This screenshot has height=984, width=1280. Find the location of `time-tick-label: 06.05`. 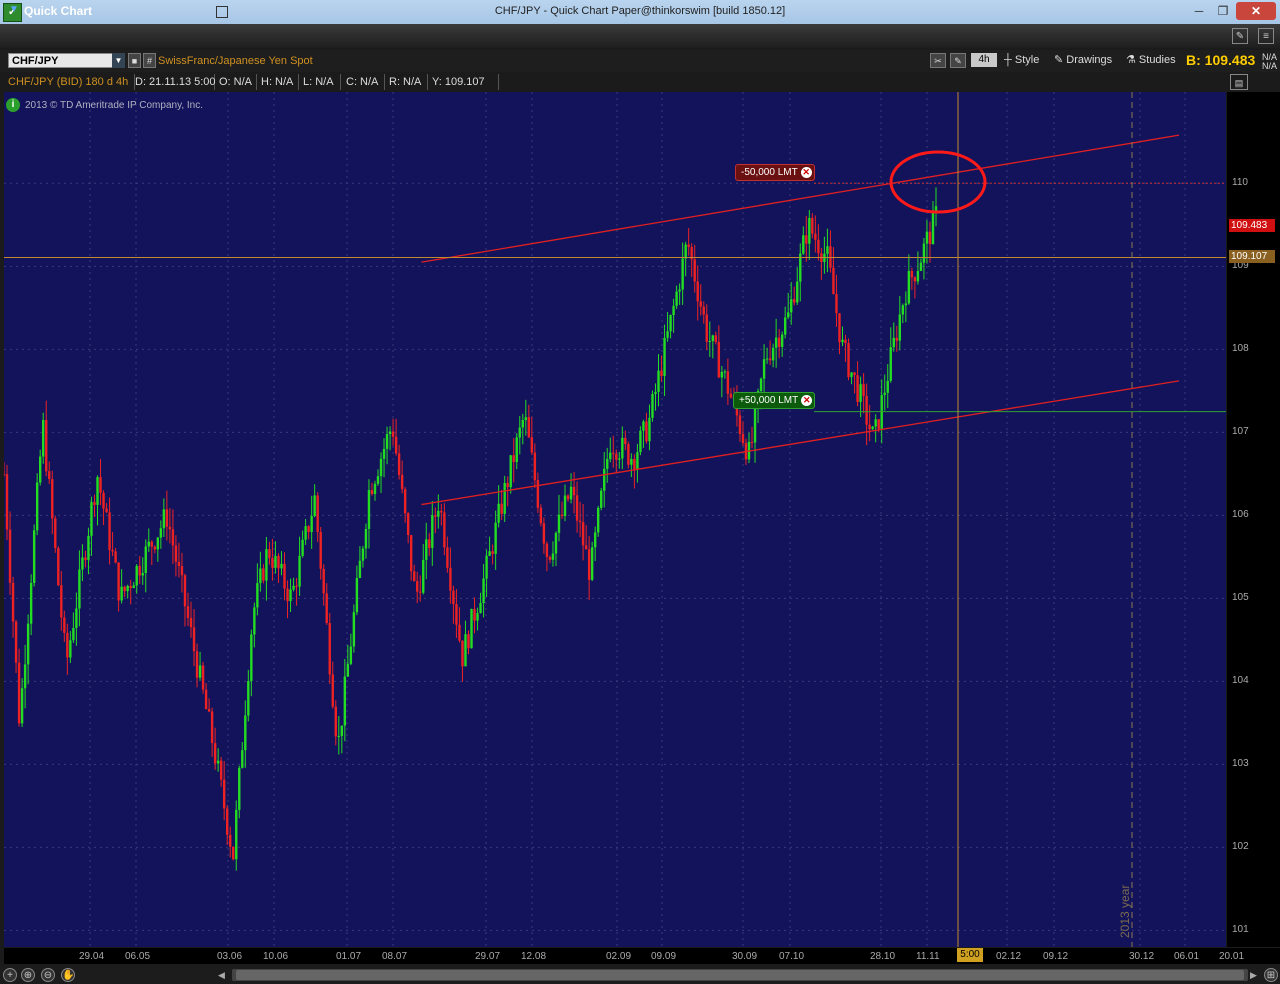

time-tick-label: 06.05 is located at coordinates (138, 956).